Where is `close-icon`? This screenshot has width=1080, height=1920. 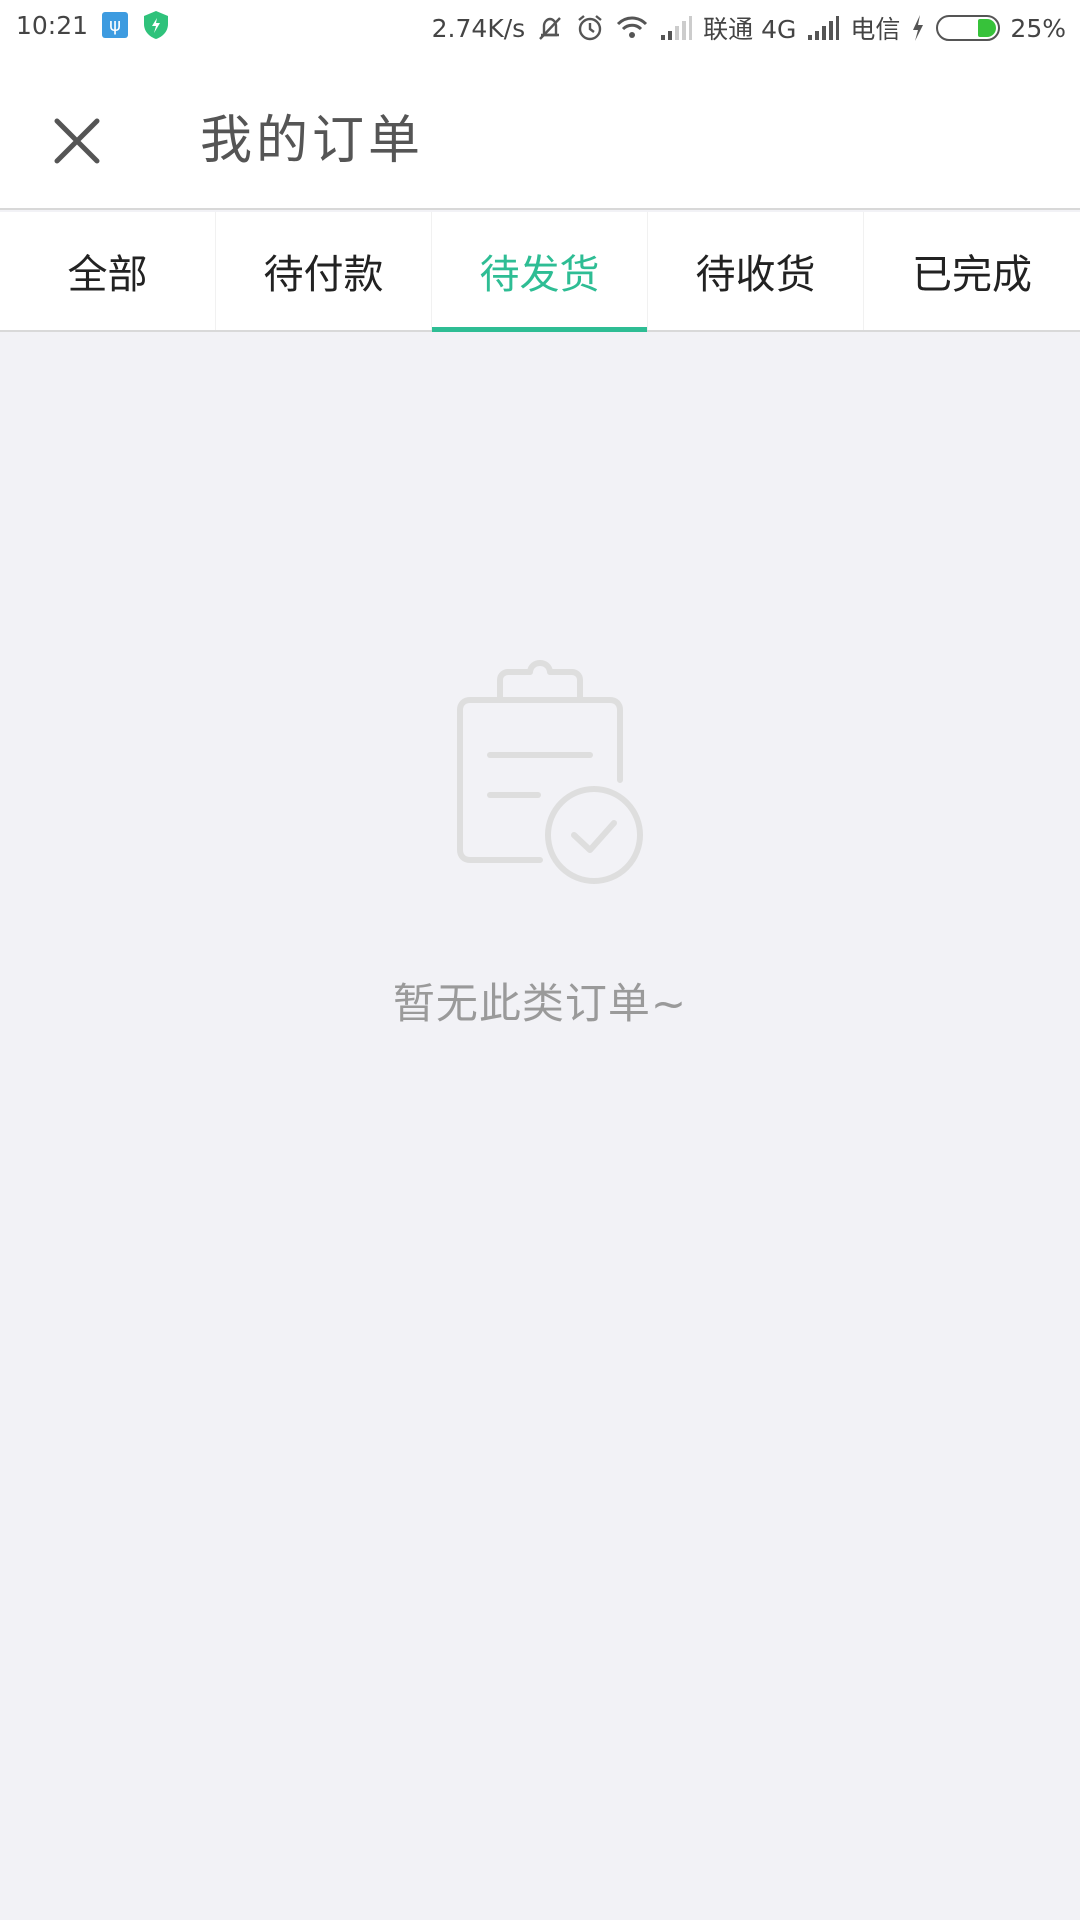
close-icon is located at coordinates (77, 141).